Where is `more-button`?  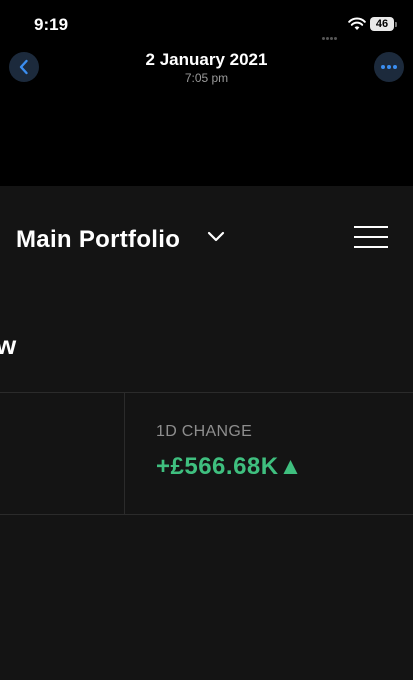 more-button is located at coordinates (389, 67).